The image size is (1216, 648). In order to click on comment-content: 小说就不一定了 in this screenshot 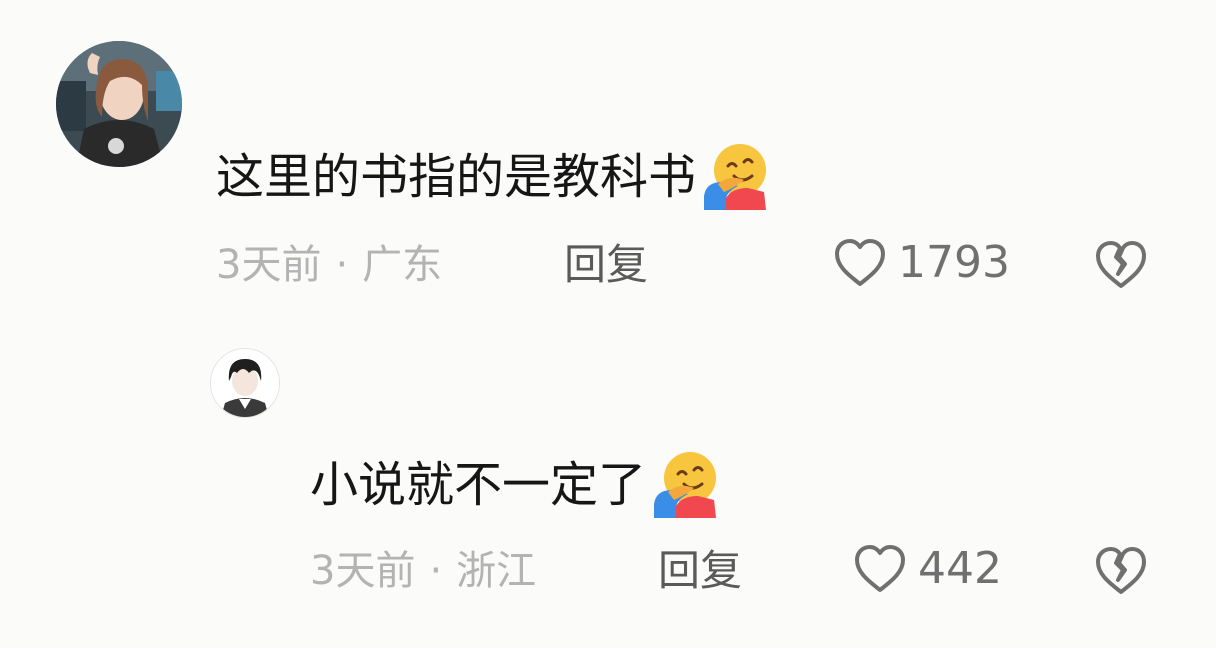, I will do `click(478, 485)`.